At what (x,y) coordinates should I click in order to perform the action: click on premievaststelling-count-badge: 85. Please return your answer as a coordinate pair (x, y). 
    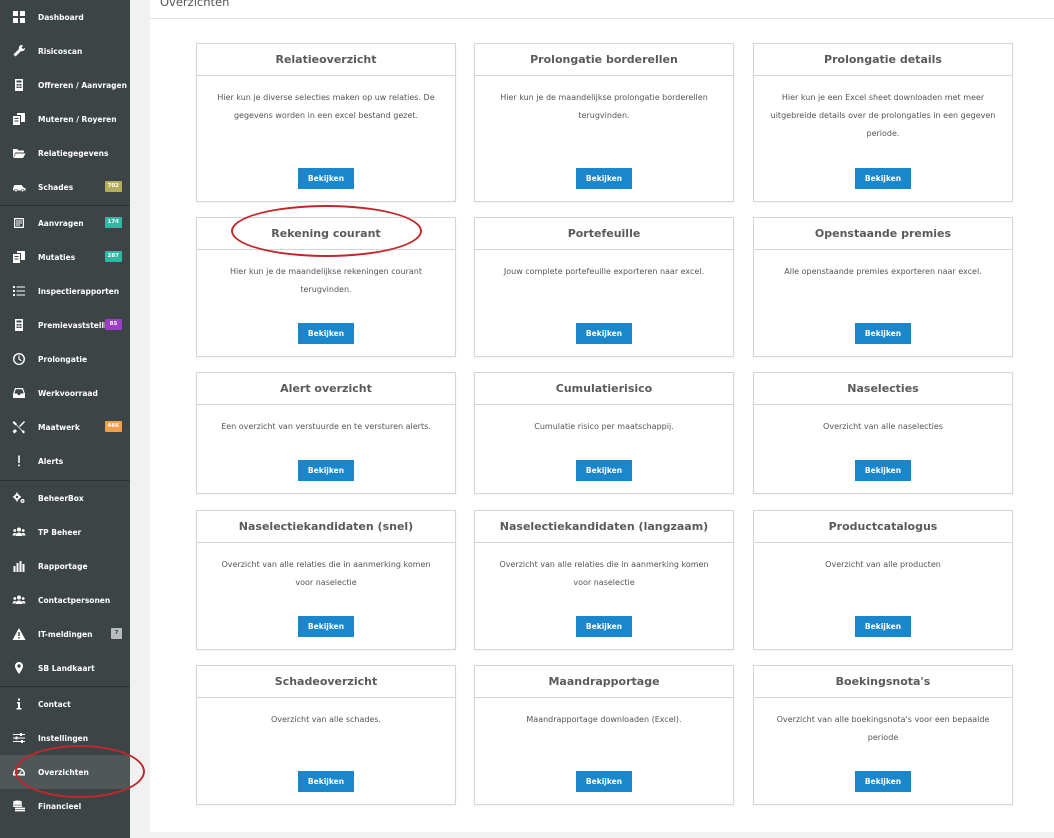
    Looking at the image, I should click on (113, 324).